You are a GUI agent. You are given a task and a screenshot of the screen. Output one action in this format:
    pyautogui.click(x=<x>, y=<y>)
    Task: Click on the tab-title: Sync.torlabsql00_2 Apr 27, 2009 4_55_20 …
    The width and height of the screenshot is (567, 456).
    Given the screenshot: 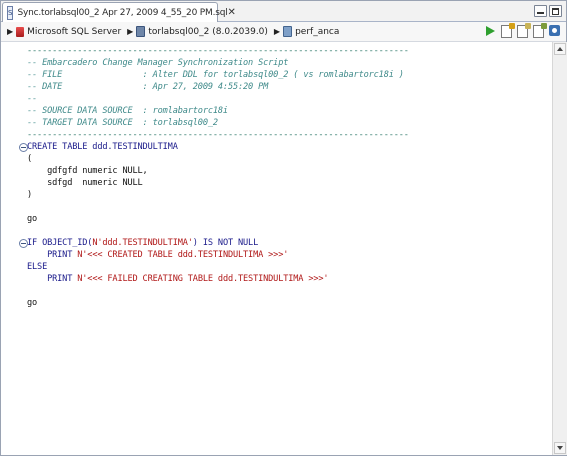 What is the action you would take?
    pyautogui.click(x=122, y=12)
    